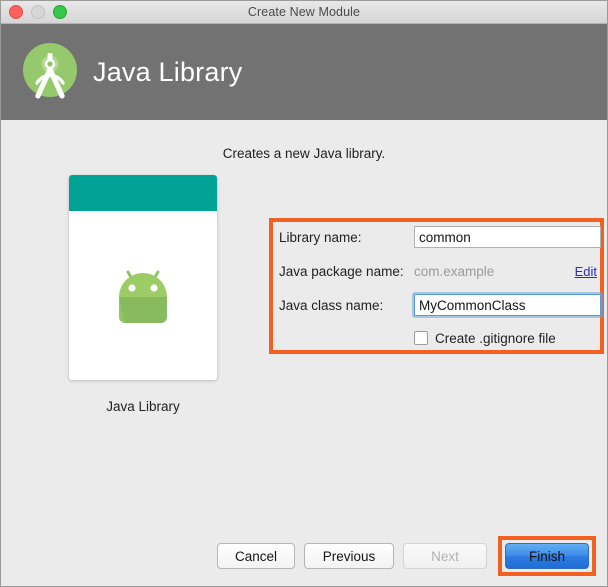 The height and width of the screenshot is (587, 608). I want to click on android-robot-icon, so click(143, 296).